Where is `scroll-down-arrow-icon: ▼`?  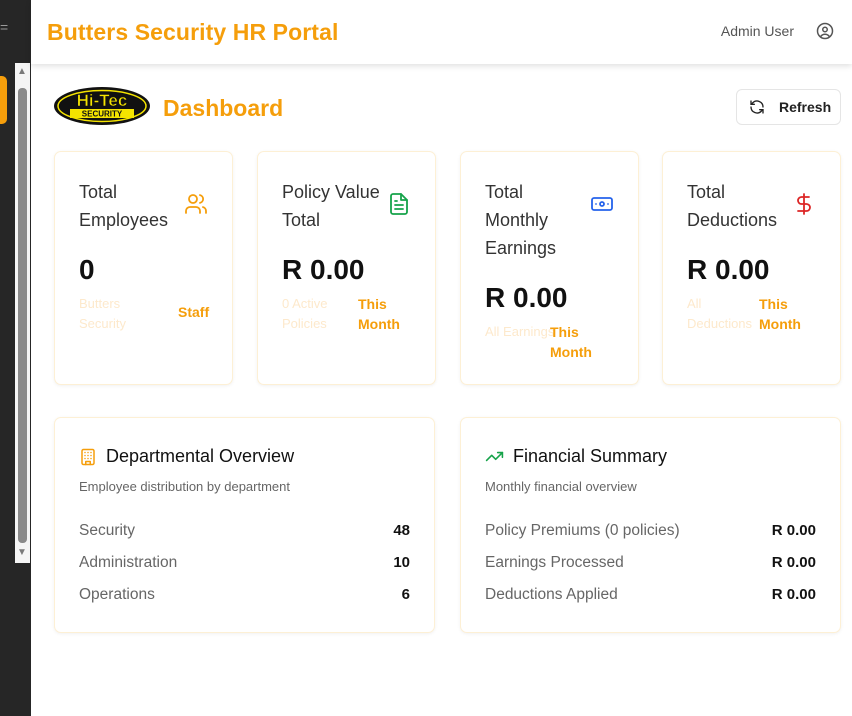
scroll-down-arrow-icon: ▼ is located at coordinates (22, 553).